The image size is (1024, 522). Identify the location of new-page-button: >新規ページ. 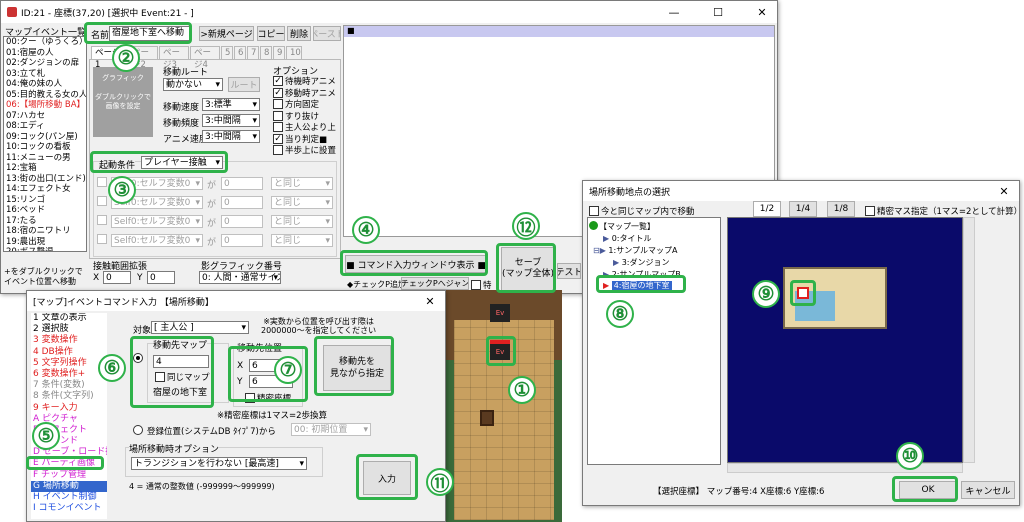
(226, 33).